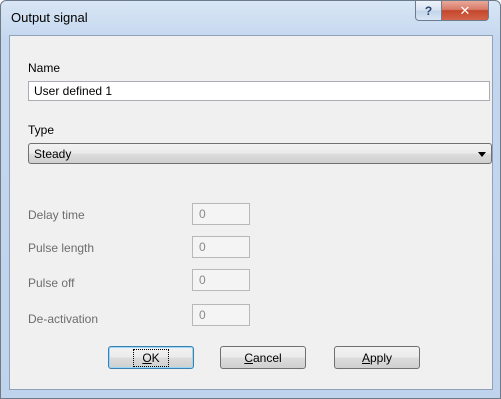 Image resolution: width=501 pixels, height=399 pixels. I want to click on apply-button-label: Apply, so click(377, 357).